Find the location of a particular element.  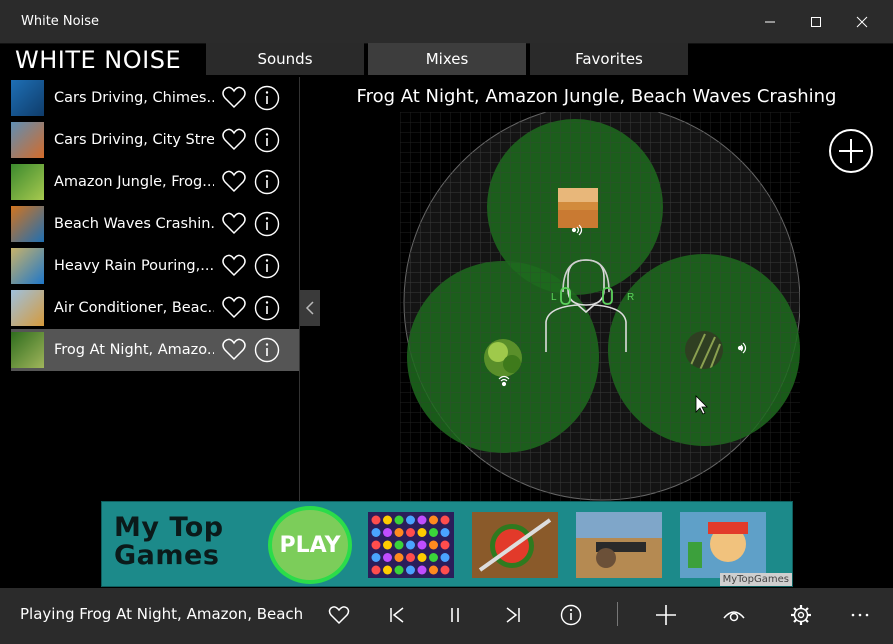

window-title: White Noise is located at coordinates (60, 21).